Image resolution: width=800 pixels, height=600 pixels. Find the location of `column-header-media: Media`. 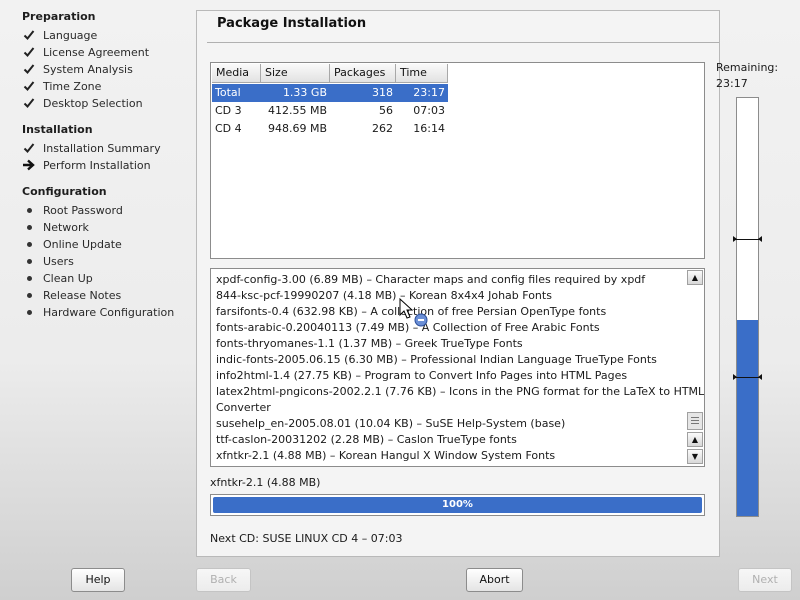

column-header-media: Media is located at coordinates (236, 73).